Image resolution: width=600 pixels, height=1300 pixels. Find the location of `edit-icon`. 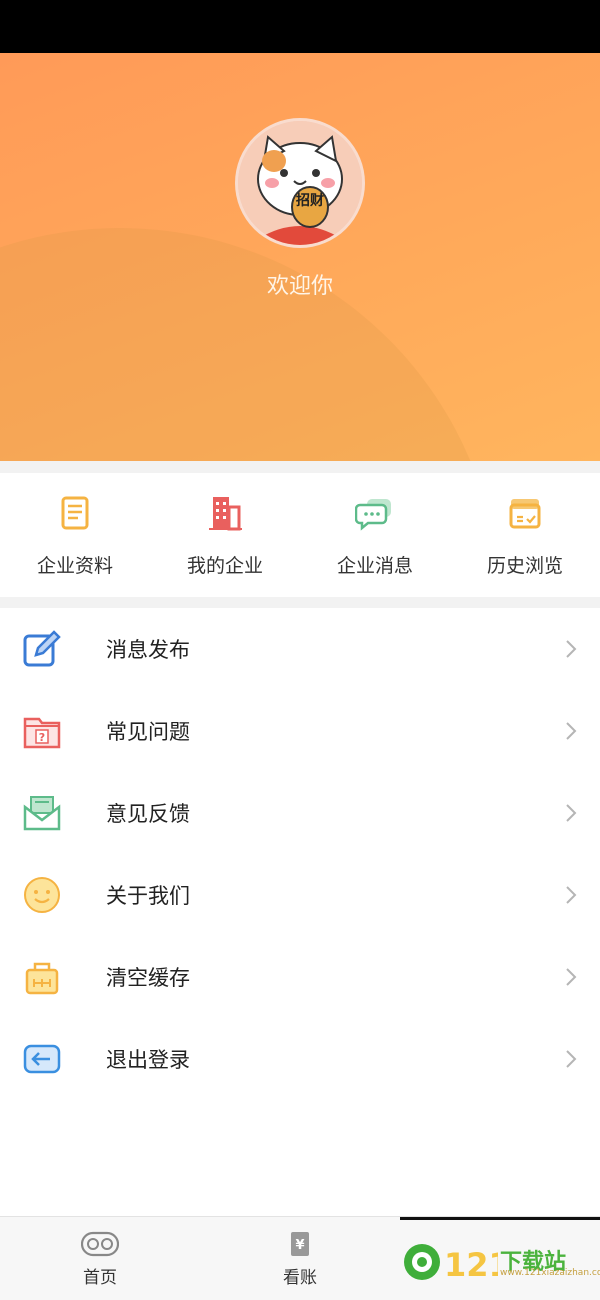

edit-icon is located at coordinates (42, 648).